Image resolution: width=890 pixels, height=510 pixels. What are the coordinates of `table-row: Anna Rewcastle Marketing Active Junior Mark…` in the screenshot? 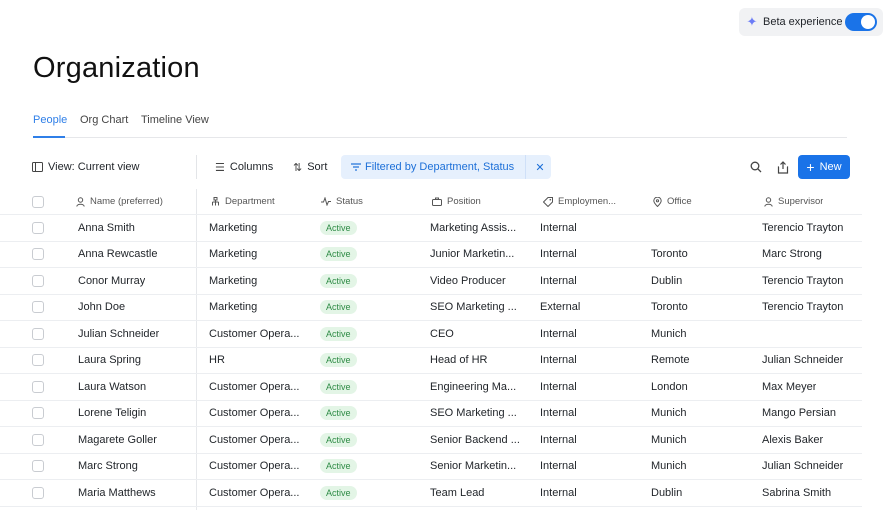 It's located at (431, 255).